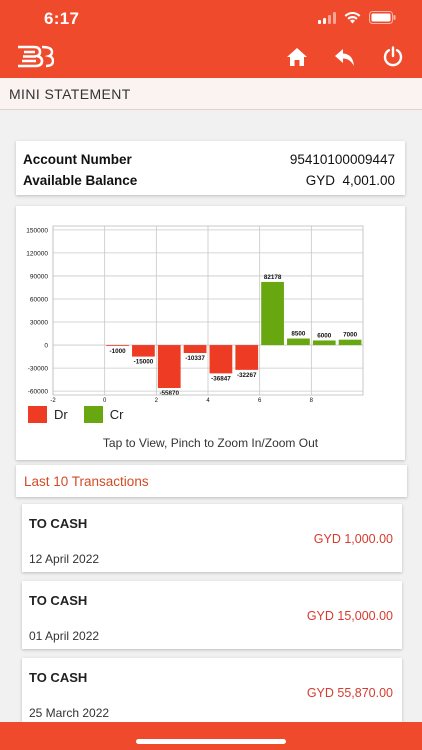  I want to click on available-balance-label: Available Balance, so click(80, 180).